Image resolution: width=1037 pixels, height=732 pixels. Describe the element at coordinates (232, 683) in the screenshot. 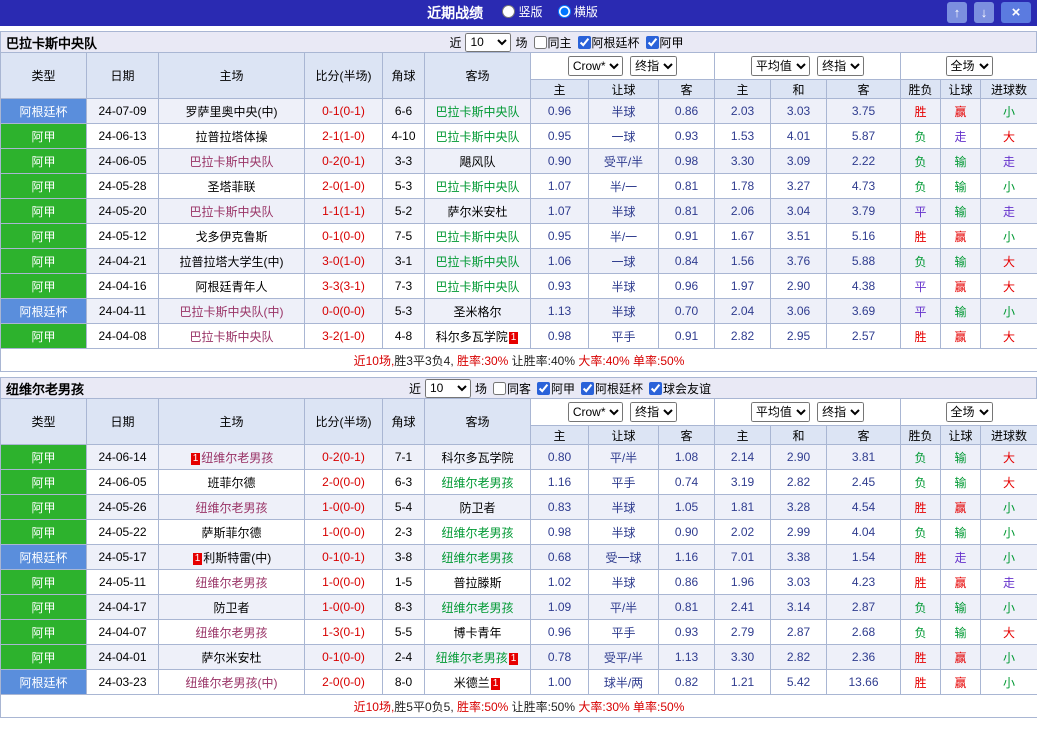

I see `team-name-link: 纽维尔老男孩(中)` at that location.